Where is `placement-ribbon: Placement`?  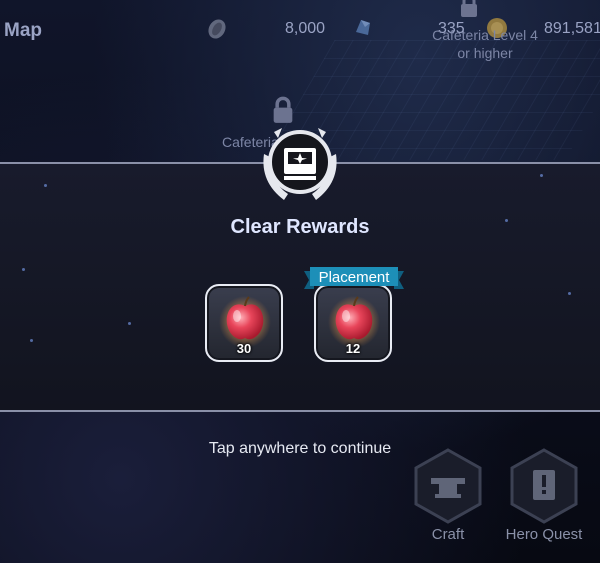
placement-ribbon: Placement is located at coordinates (354, 278).